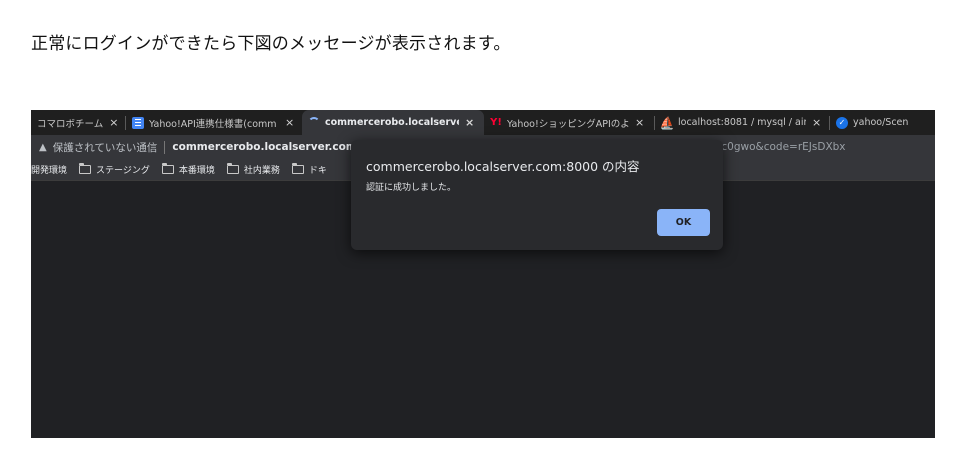  Describe the element at coordinates (271, 44) in the screenshot. I see `page-caption: 正常にログインができたら下図のメッセージが表示されます。` at that location.